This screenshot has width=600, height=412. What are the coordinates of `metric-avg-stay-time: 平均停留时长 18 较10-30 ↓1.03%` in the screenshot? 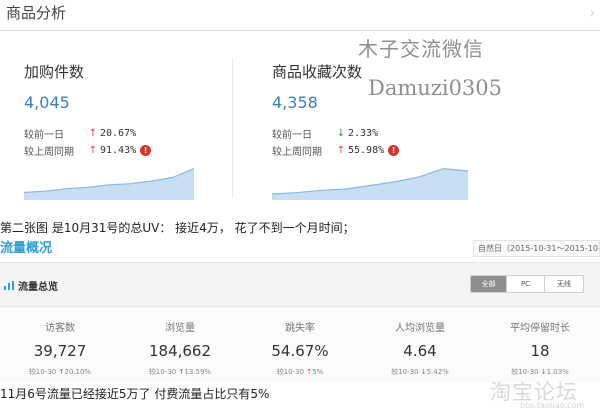 It's located at (540, 348).